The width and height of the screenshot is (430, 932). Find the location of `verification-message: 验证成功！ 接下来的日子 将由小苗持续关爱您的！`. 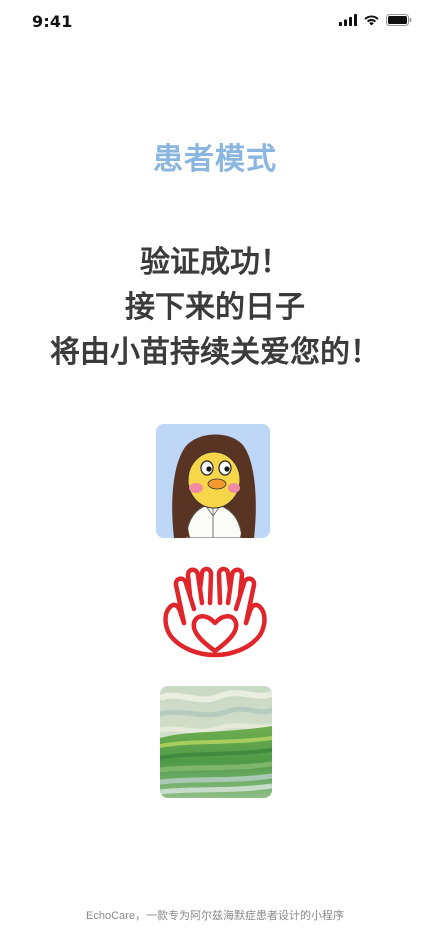

verification-message: 验证成功！ 接下来的日子 将由小苗持续关爱您的！ is located at coordinates (215, 307).